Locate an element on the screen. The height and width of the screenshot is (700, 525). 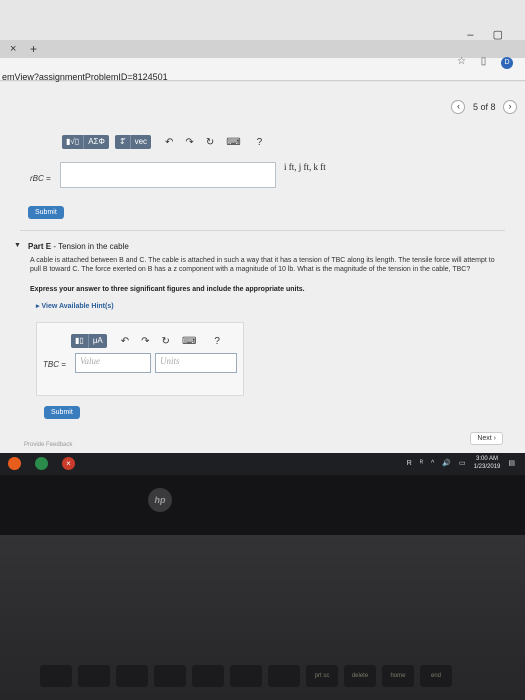
units-input: Units is located at coordinates (196, 363).